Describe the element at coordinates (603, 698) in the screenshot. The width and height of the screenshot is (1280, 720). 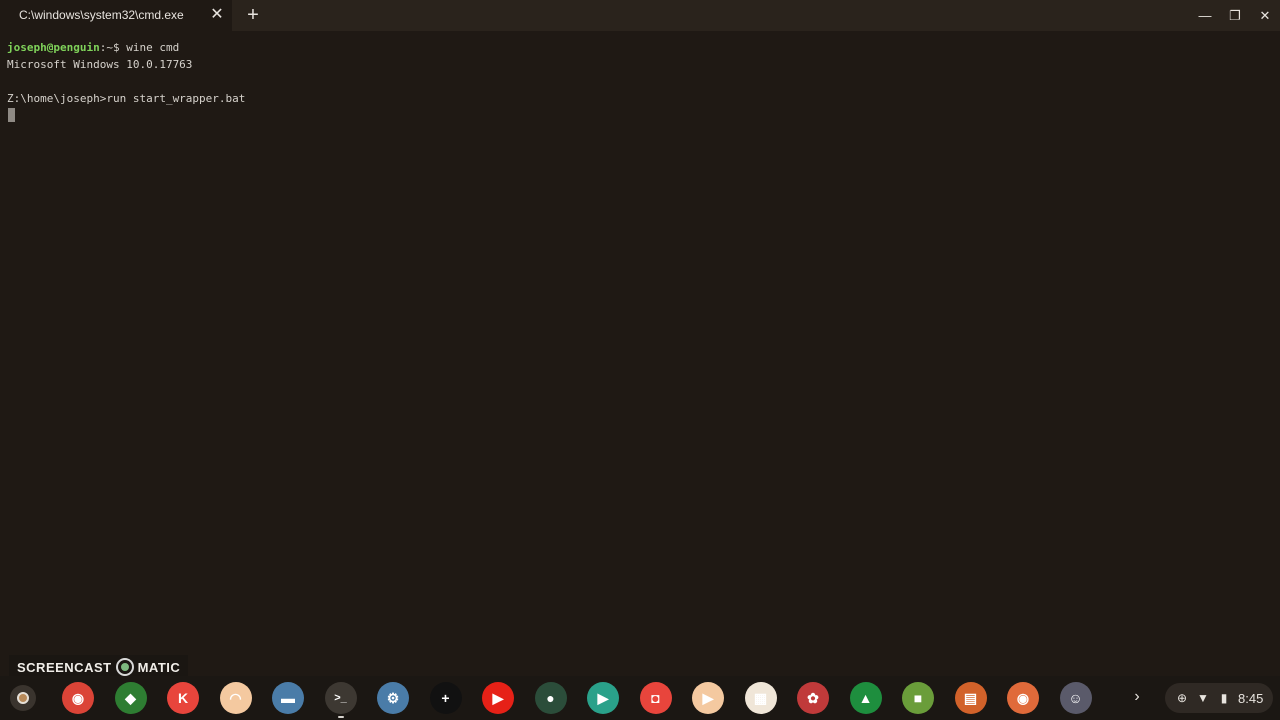
I see `youtube-music-icon: ▶` at that location.